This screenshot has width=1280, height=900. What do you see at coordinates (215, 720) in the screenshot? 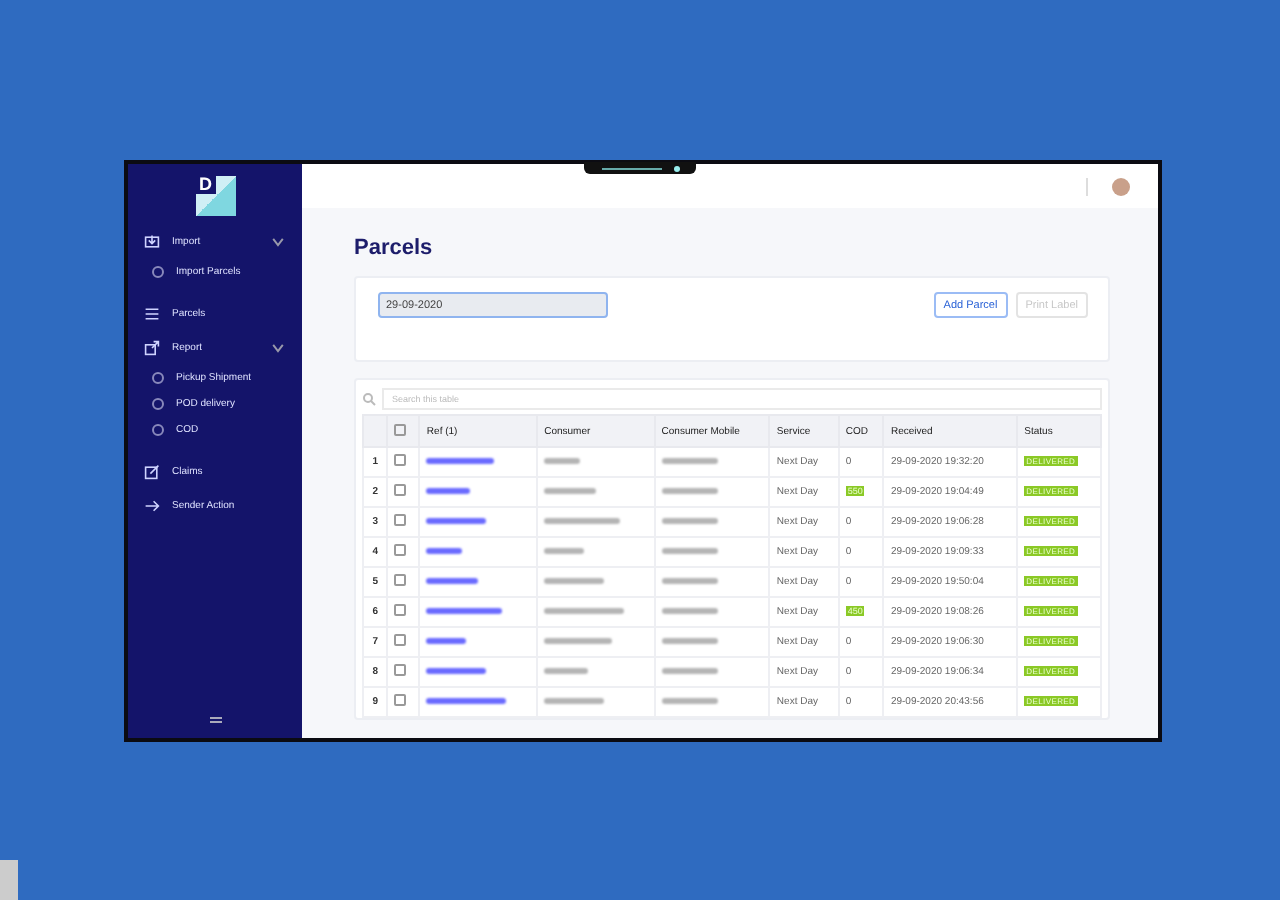
I see `collapse-icon` at bounding box center [215, 720].